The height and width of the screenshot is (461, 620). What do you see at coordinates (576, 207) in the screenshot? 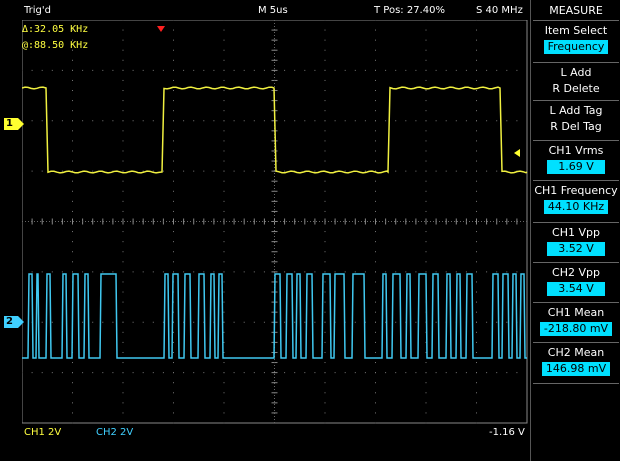
I see `measurement-value: 44.10 KHz` at bounding box center [576, 207].